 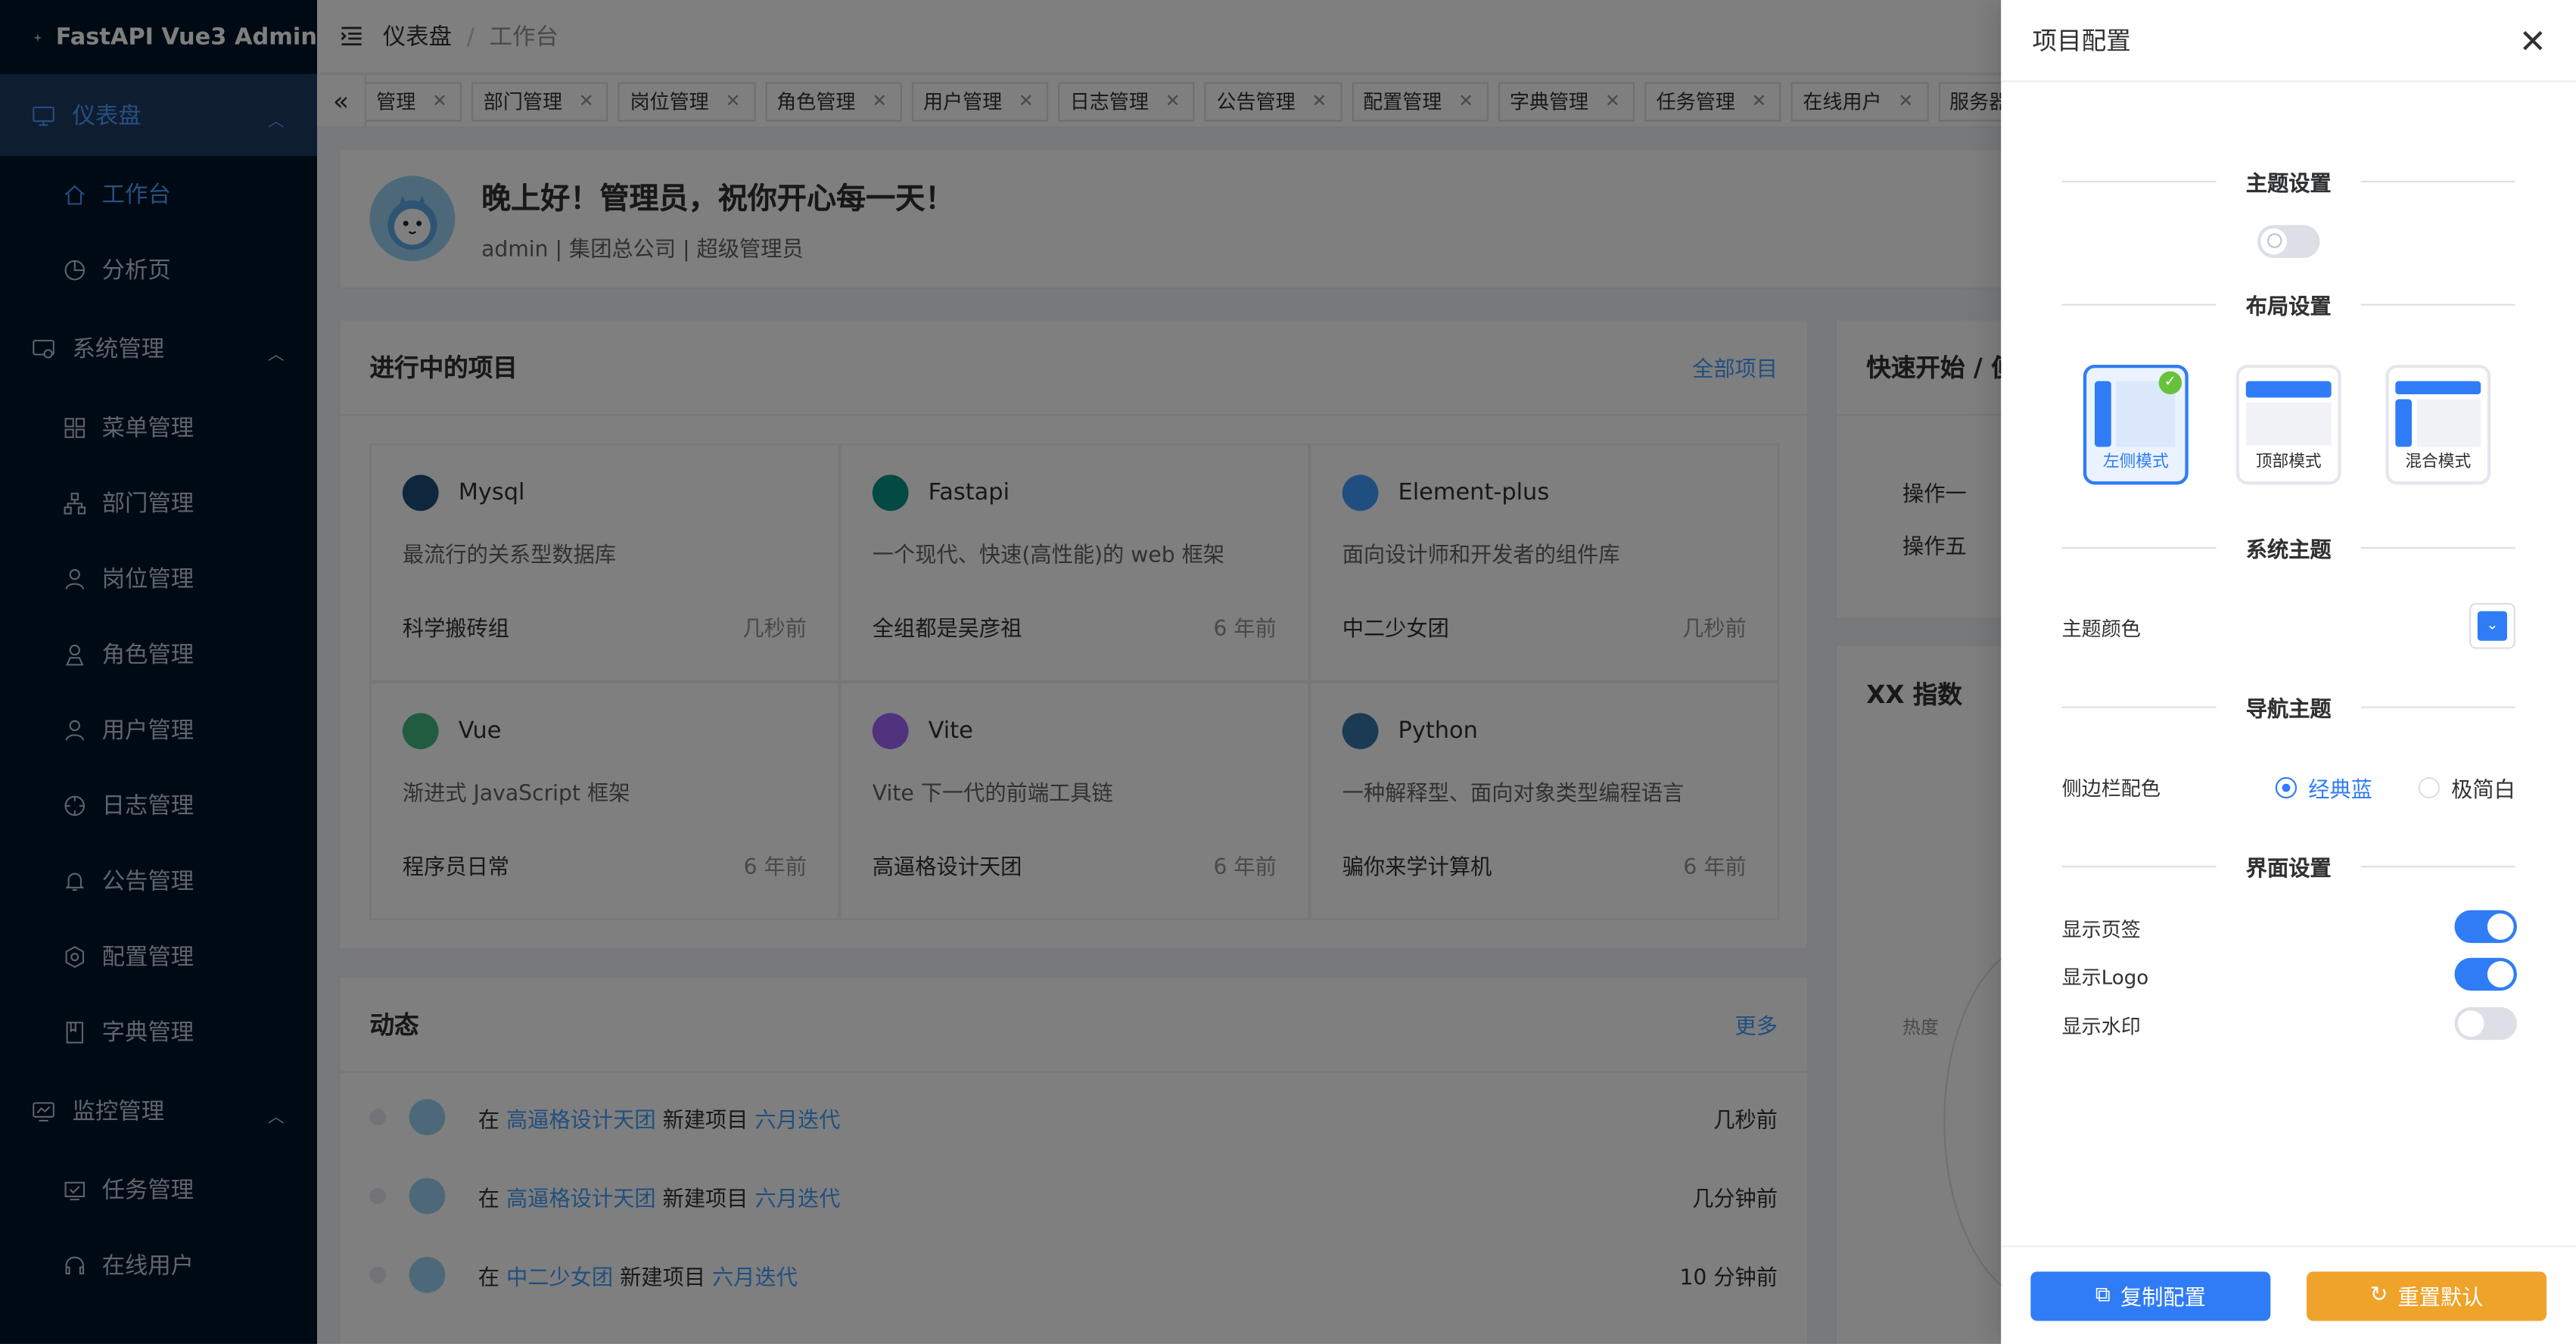 I want to click on layout-left-option: ✓ 左侧模式, so click(x=2136, y=424).